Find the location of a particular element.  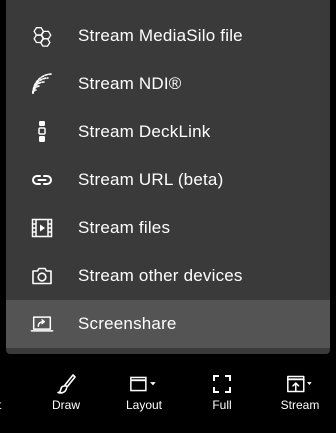

menu-item-files: Stream files is located at coordinates (168, 228).